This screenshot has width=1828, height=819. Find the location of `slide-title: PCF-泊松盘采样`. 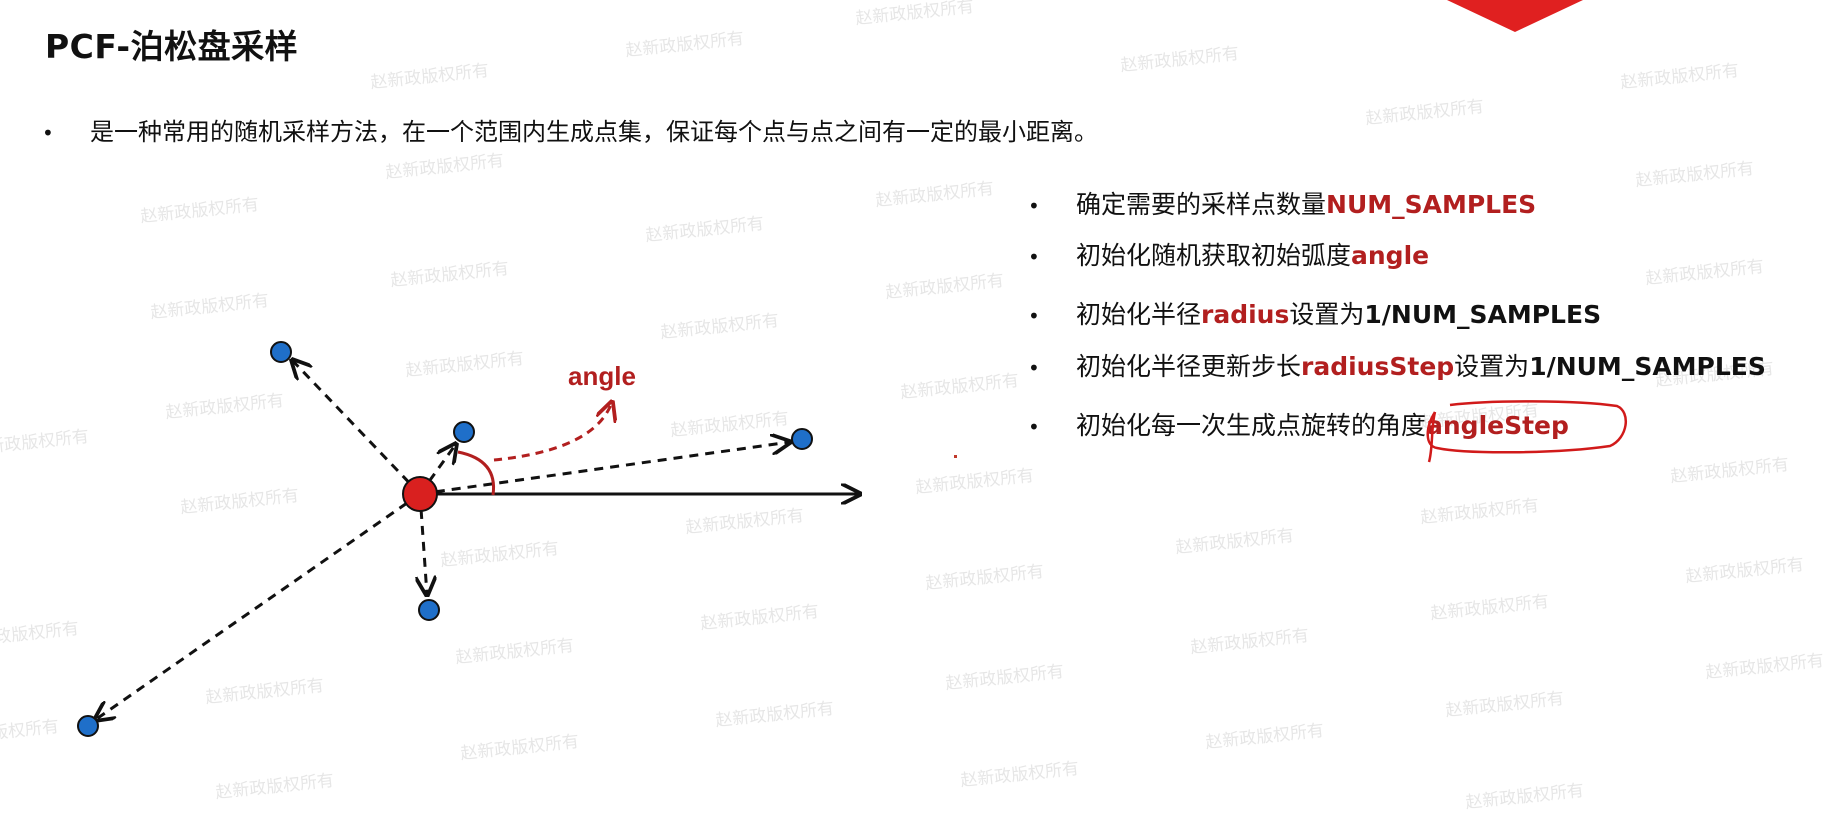

slide-title: PCF-泊松盘采样 is located at coordinates (172, 46).